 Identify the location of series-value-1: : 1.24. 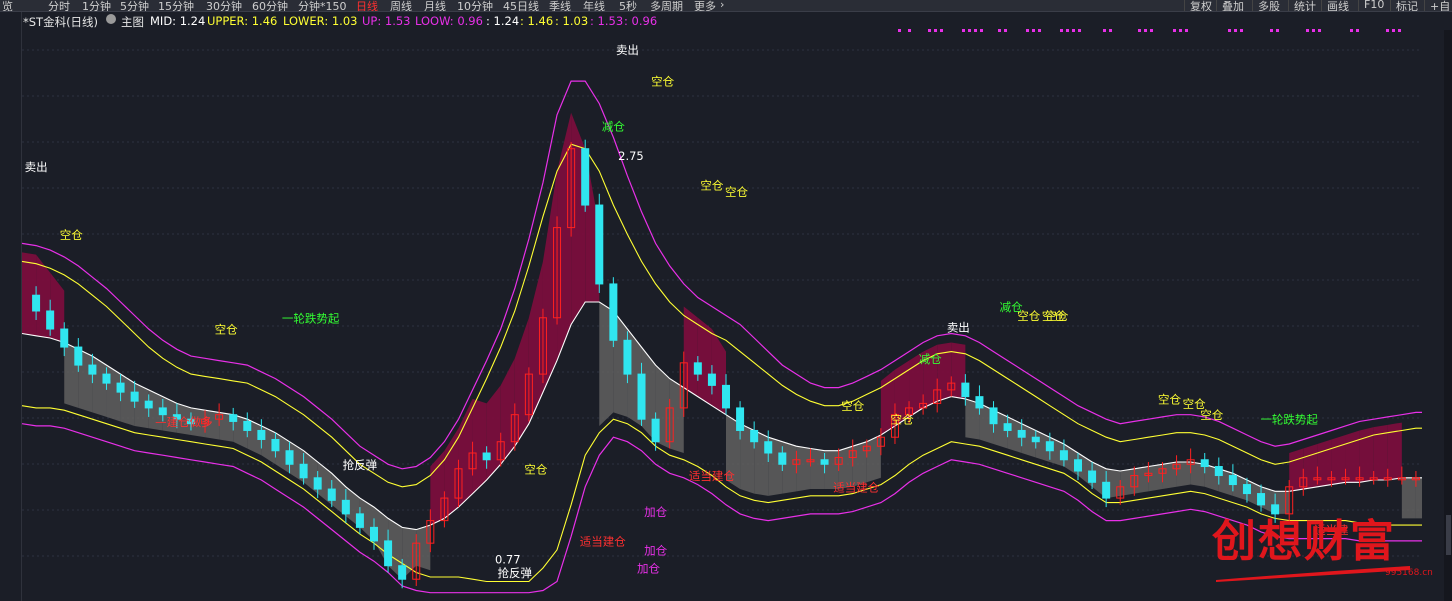
(503, 21).